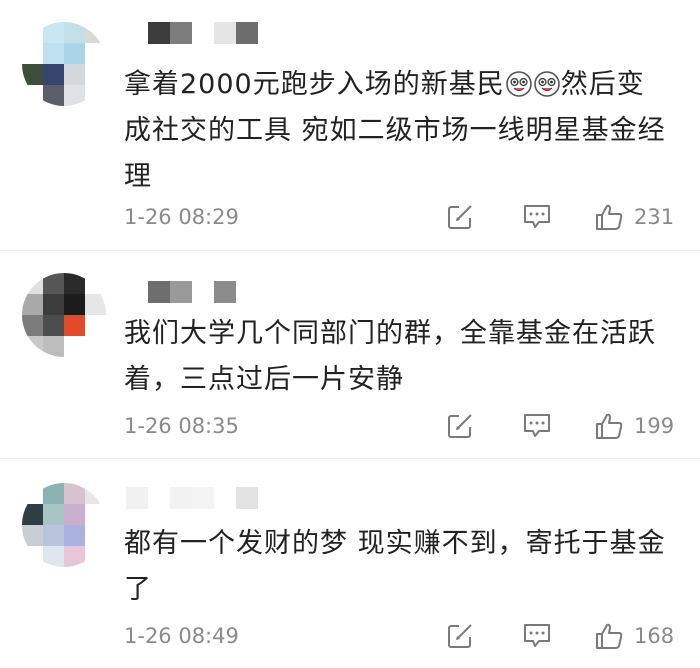 The height and width of the screenshot is (668, 700). I want to click on comment-meta: 1-26 08:29 231, so click(401, 217).